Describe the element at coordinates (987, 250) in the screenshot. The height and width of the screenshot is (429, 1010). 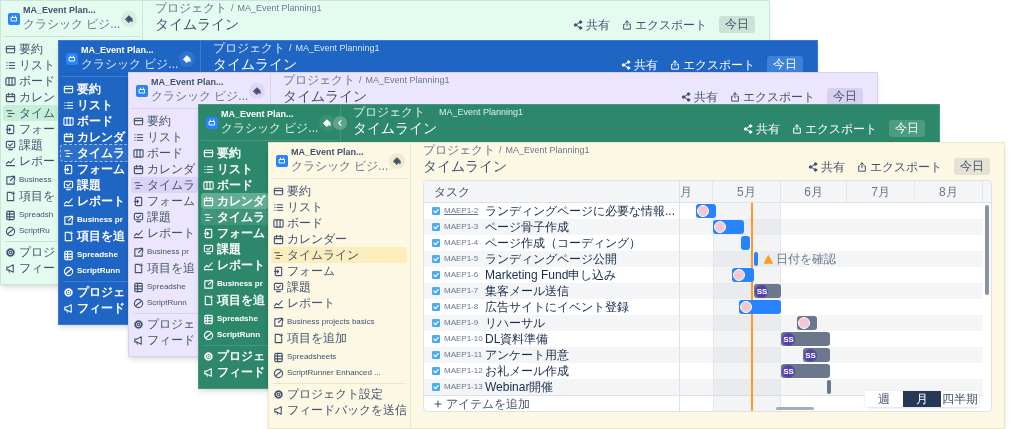
I see `scrollbar-thumb` at that location.